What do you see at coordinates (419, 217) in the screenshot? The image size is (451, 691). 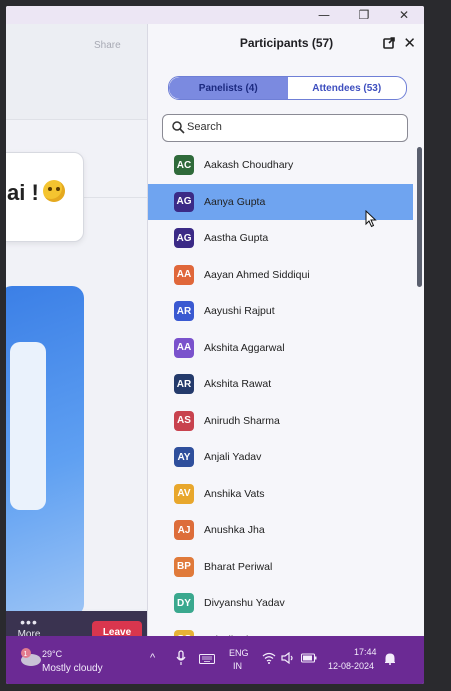 I see `list-scrollbar` at bounding box center [419, 217].